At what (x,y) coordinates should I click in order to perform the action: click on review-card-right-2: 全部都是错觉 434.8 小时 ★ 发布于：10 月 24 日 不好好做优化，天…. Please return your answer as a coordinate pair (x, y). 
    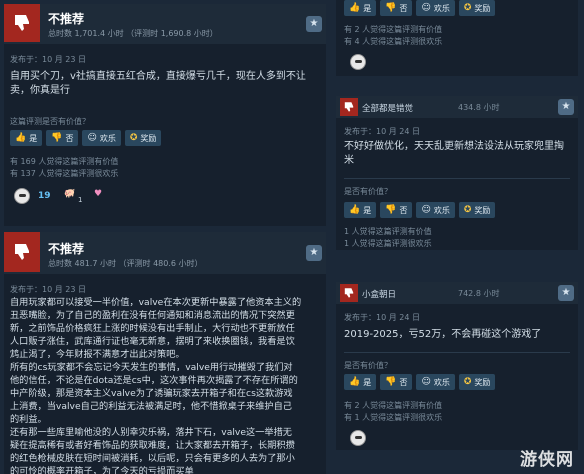
    Looking at the image, I should click on (457, 173).